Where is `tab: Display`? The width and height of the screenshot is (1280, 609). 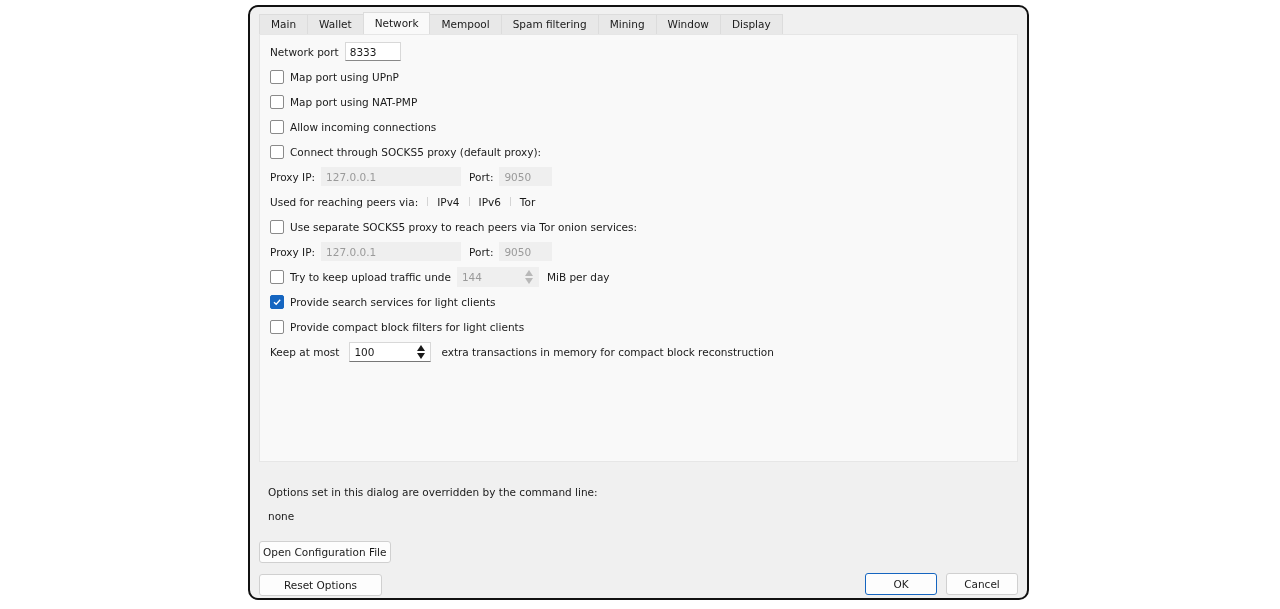
tab: Display is located at coordinates (751, 24).